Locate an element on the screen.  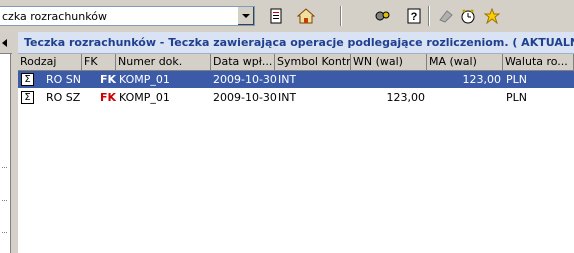
help-icon: ? is located at coordinates (414, 16).